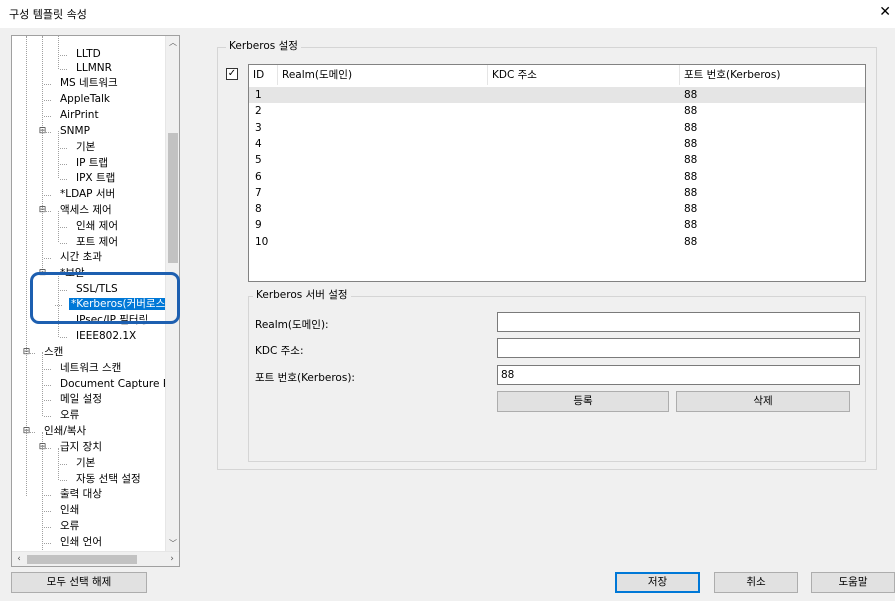 This screenshot has width=895, height=601. I want to click on window-title: 구성 템플릿 속성, so click(48, 14).